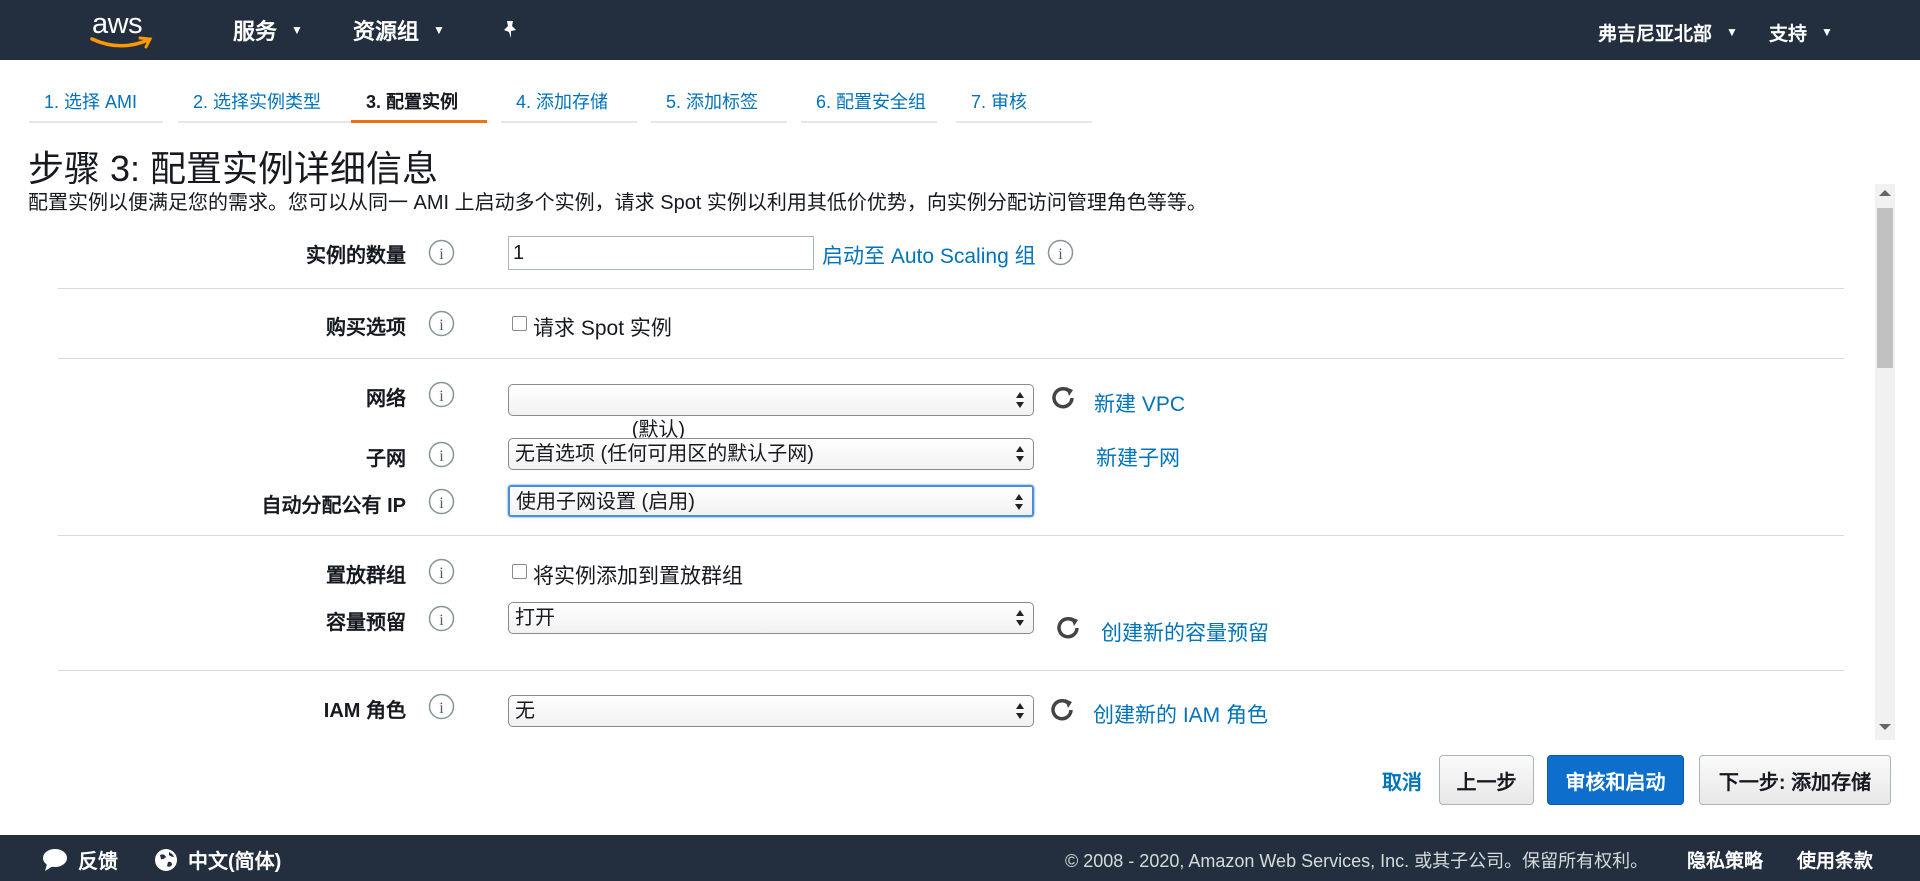  What do you see at coordinates (419, 101) in the screenshot?
I see `tab-configure-instance: 3. 配置实例` at bounding box center [419, 101].